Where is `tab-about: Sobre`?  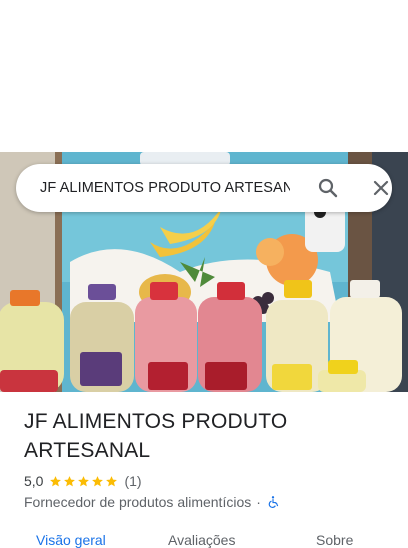 tab-about: Sobre is located at coordinates (334, 540).